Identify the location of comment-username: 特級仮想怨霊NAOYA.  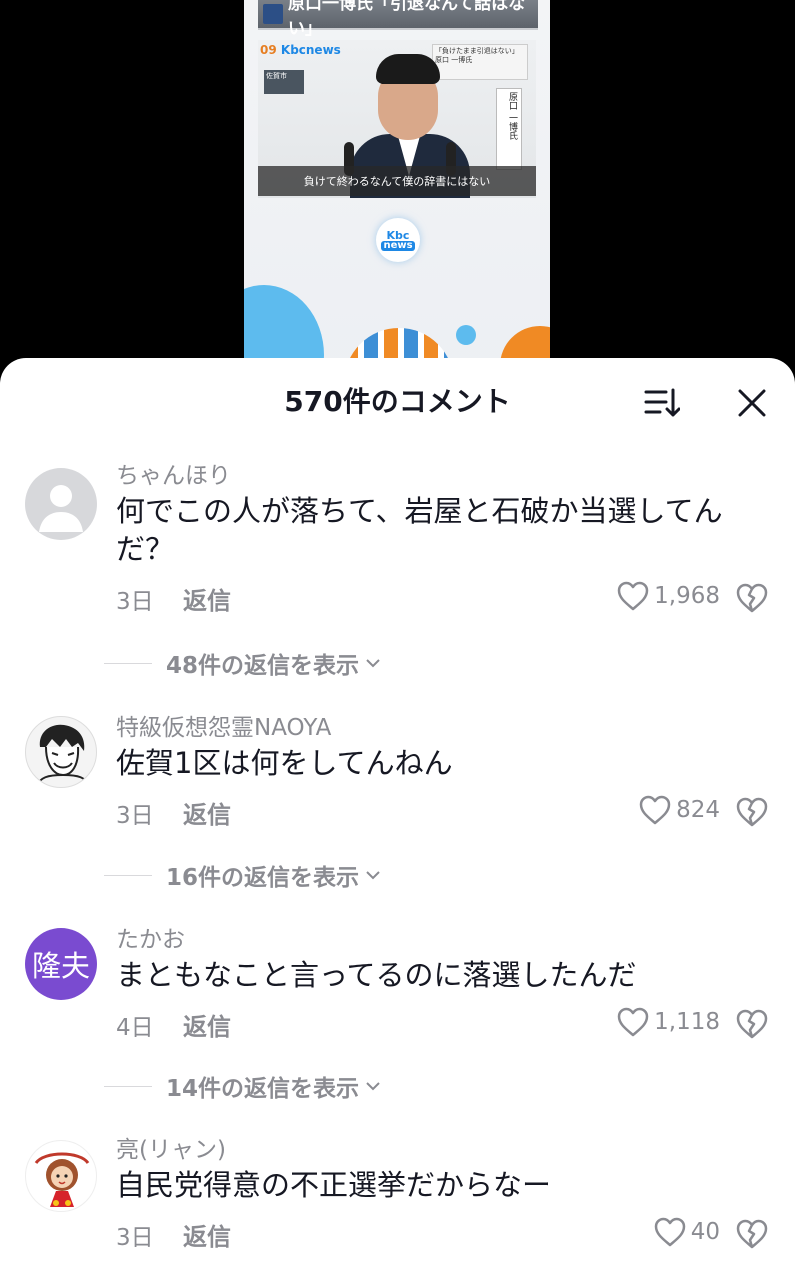
(223, 725).